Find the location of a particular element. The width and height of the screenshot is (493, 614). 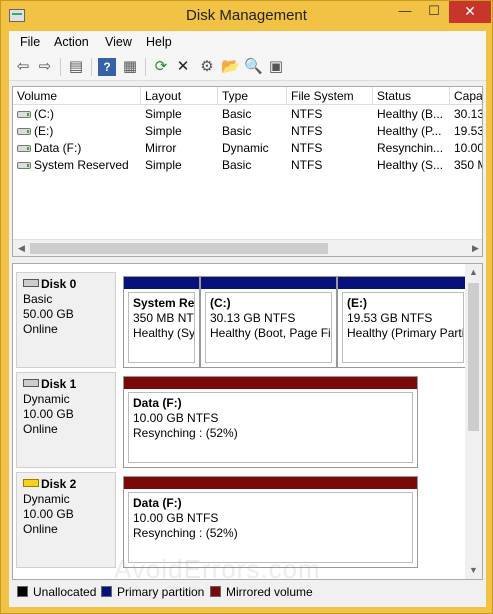

disk-label: Disk 1 Dynamic 10.00 GB Online is located at coordinates (66, 420).